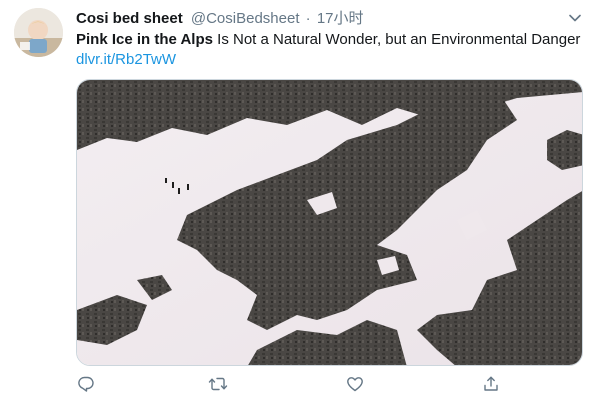  What do you see at coordinates (245, 18) in the screenshot?
I see `author-handle: @CosiBedsheet` at bounding box center [245, 18].